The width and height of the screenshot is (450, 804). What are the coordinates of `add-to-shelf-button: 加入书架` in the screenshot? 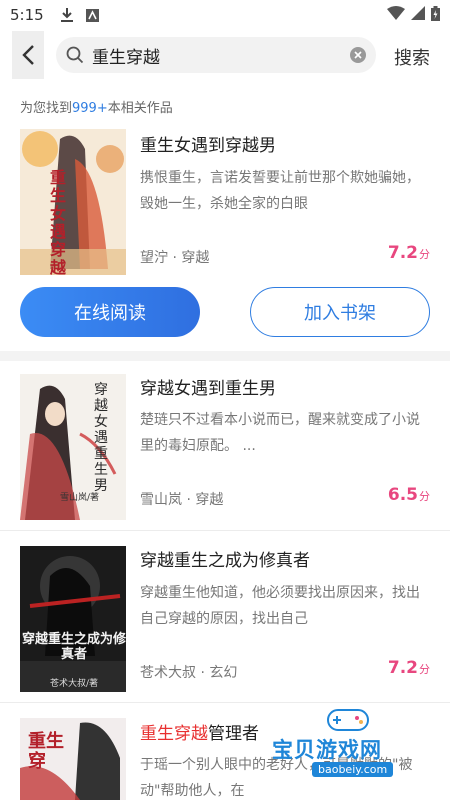 It's located at (340, 312).